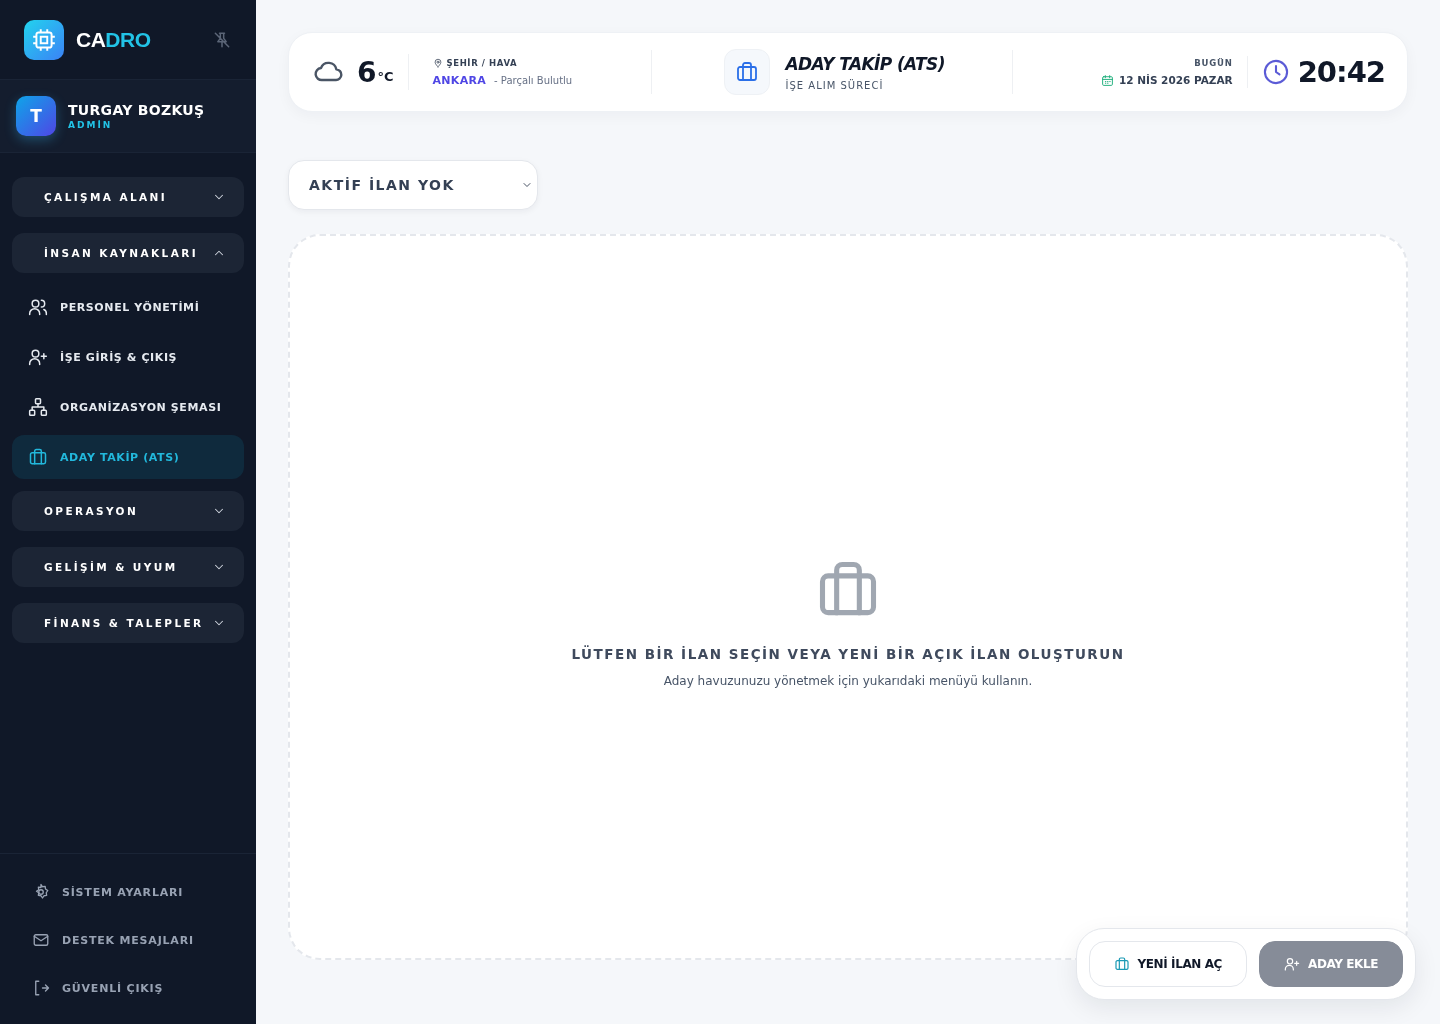 This screenshot has width=1440, height=1024. Describe the element at coordinates (113, 39) in the screenshot. I see `brand-name: CADRO` at that location.